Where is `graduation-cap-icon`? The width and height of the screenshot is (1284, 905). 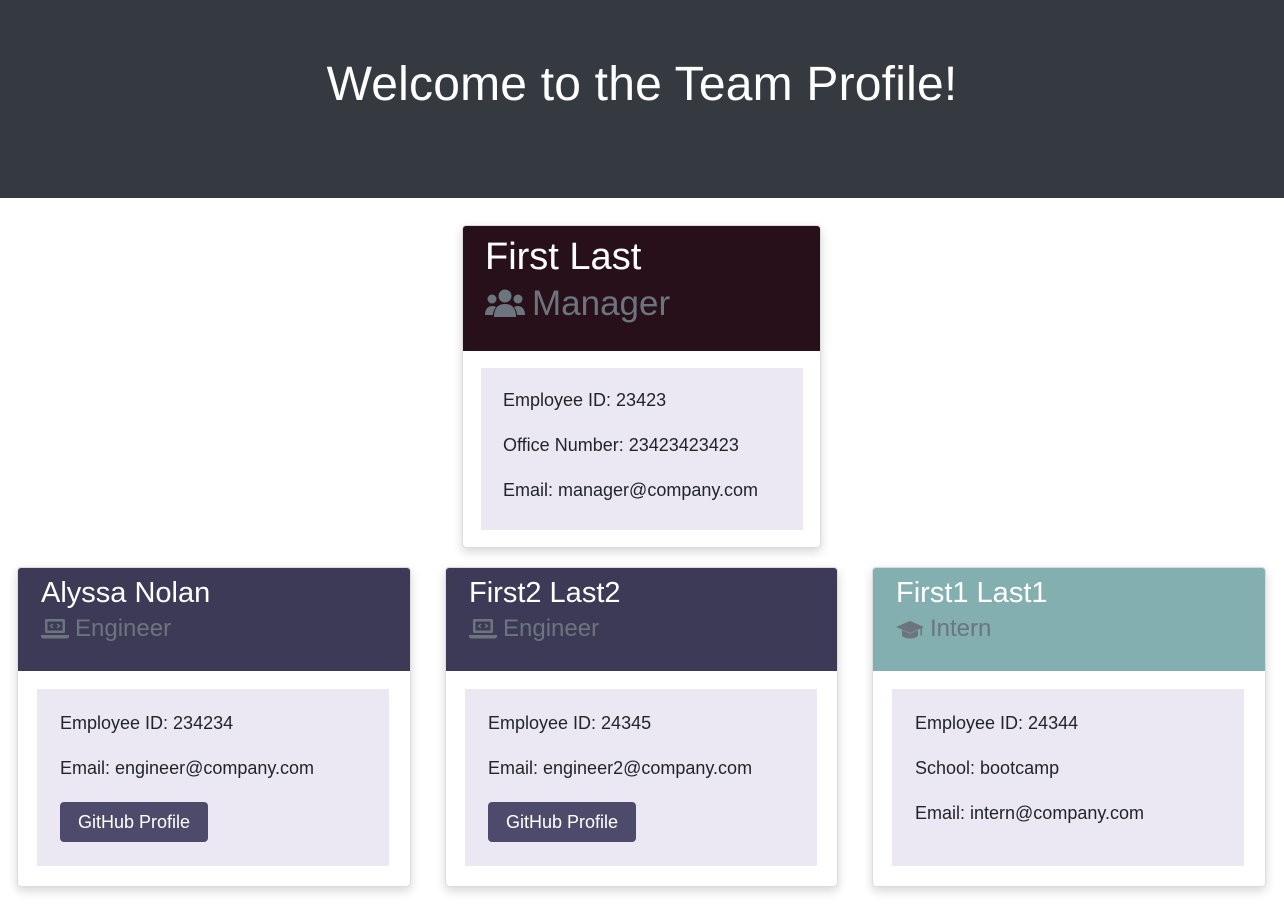
graduation-cap-icon is located at coordinates (910, 630).